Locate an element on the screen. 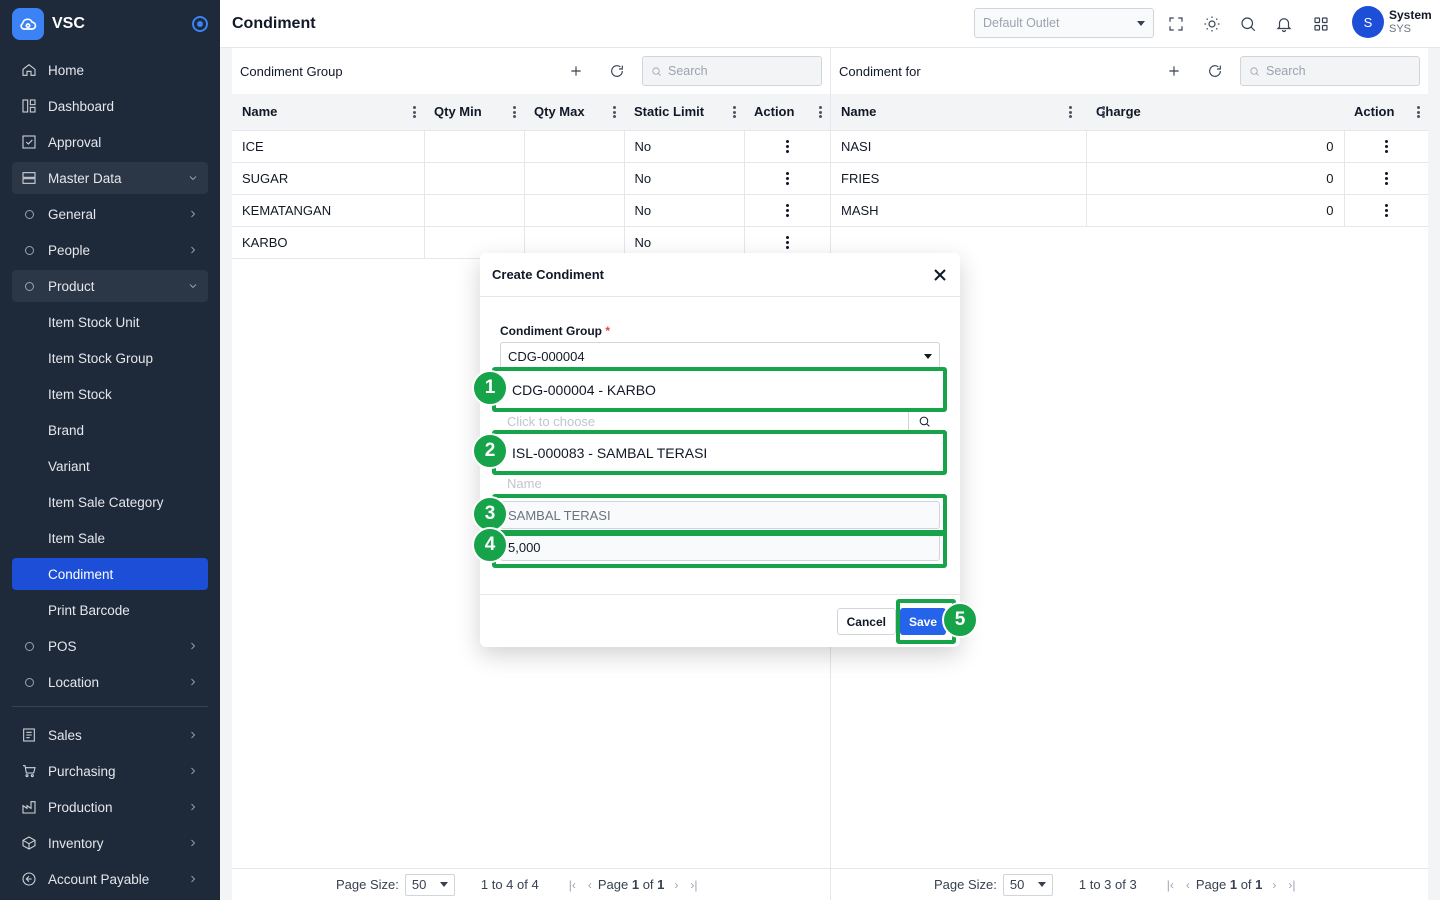  table-row: FRIES 0 is located at coordinates (1129, 178).